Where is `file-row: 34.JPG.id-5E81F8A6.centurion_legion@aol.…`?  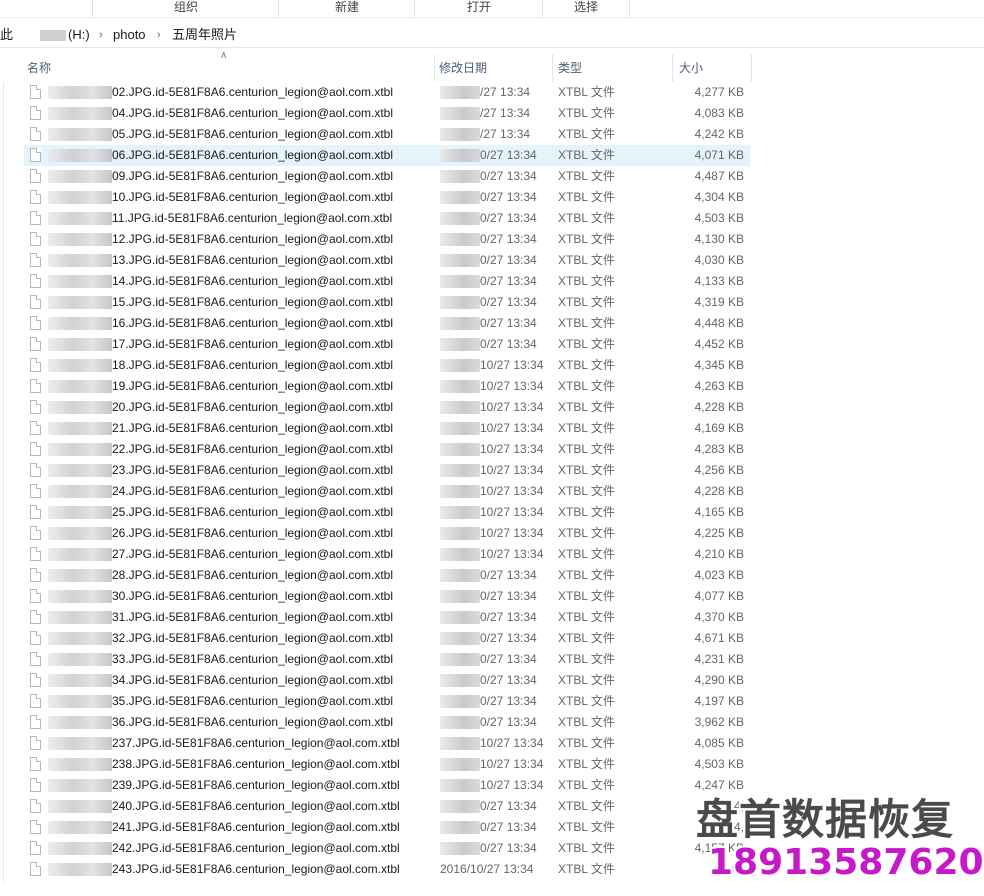
file-row: 34.JPG.id-5E81F8A6.centurion_legion@aol.… is located at coordinates (387, 680).